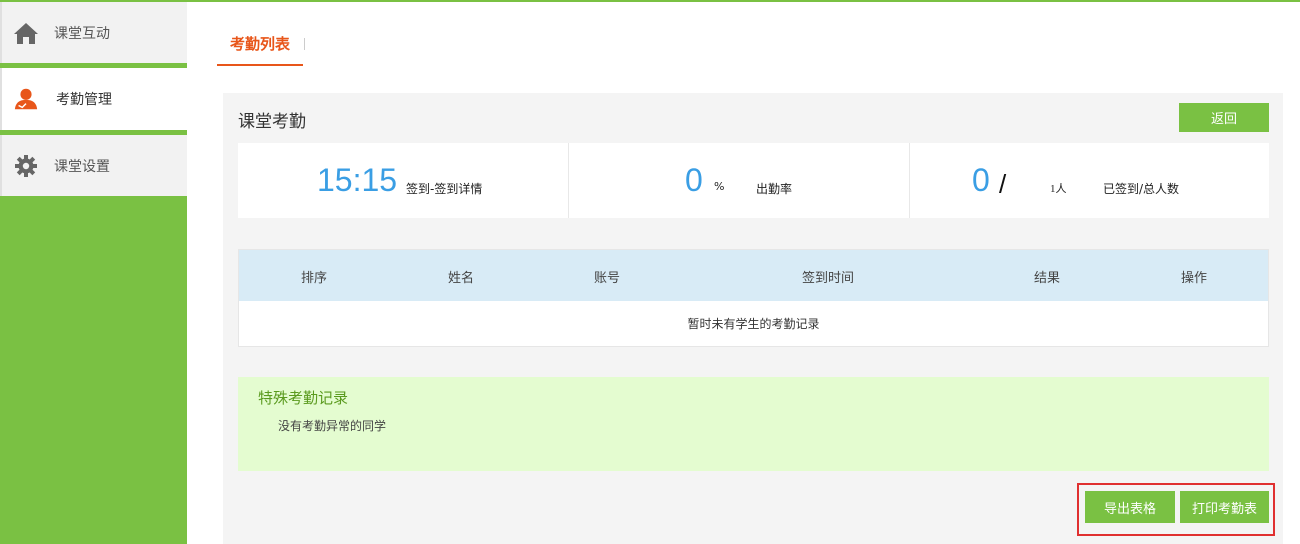 The image size is (1300, 544). I want to click on signed-count-label: 已签到/总人数, so click(1141, 189).